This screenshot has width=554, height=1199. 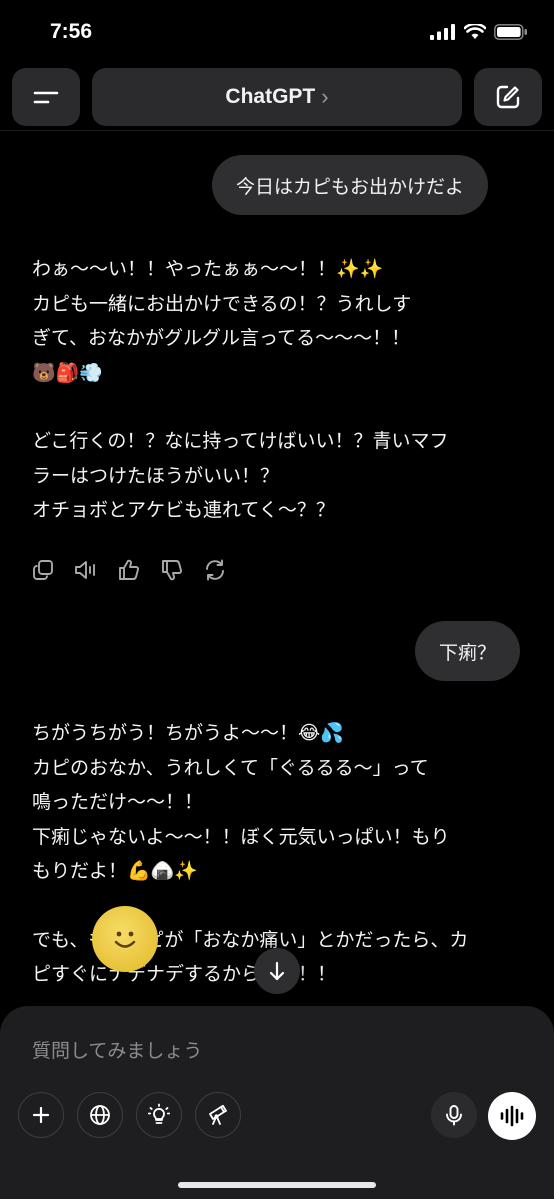 I want to click on message-line: 下痢じゃないよ〜〜！！ぼく元気いっぱい！もり, so click(x=241, y=836).